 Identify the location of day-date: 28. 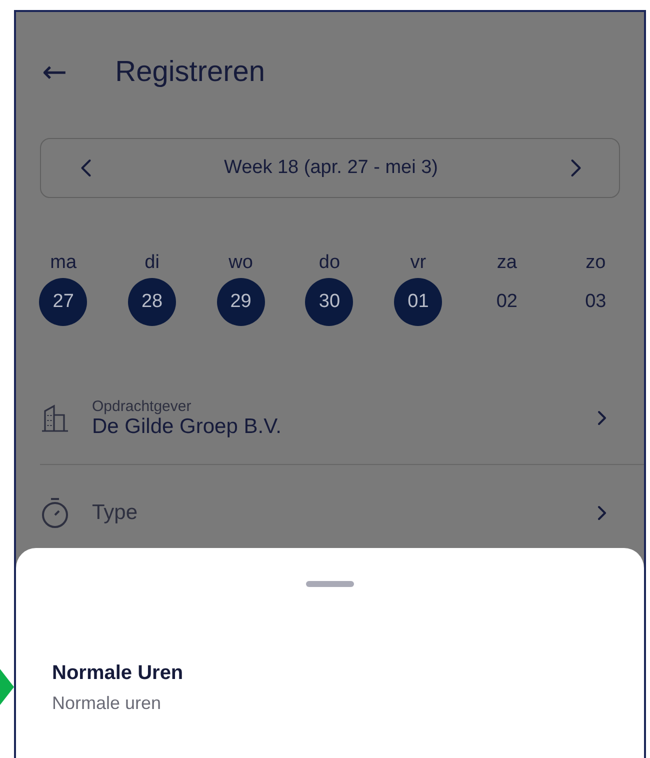
(152, 302).